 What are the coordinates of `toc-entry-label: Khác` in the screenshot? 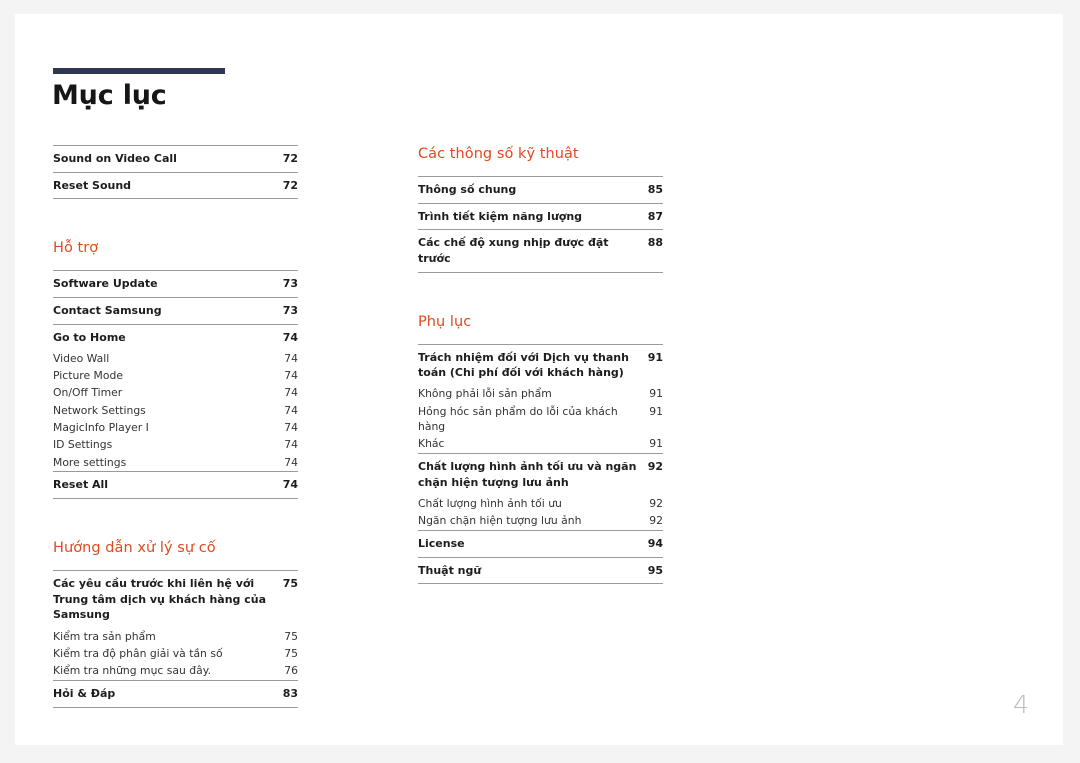 It's located at (431, 444).